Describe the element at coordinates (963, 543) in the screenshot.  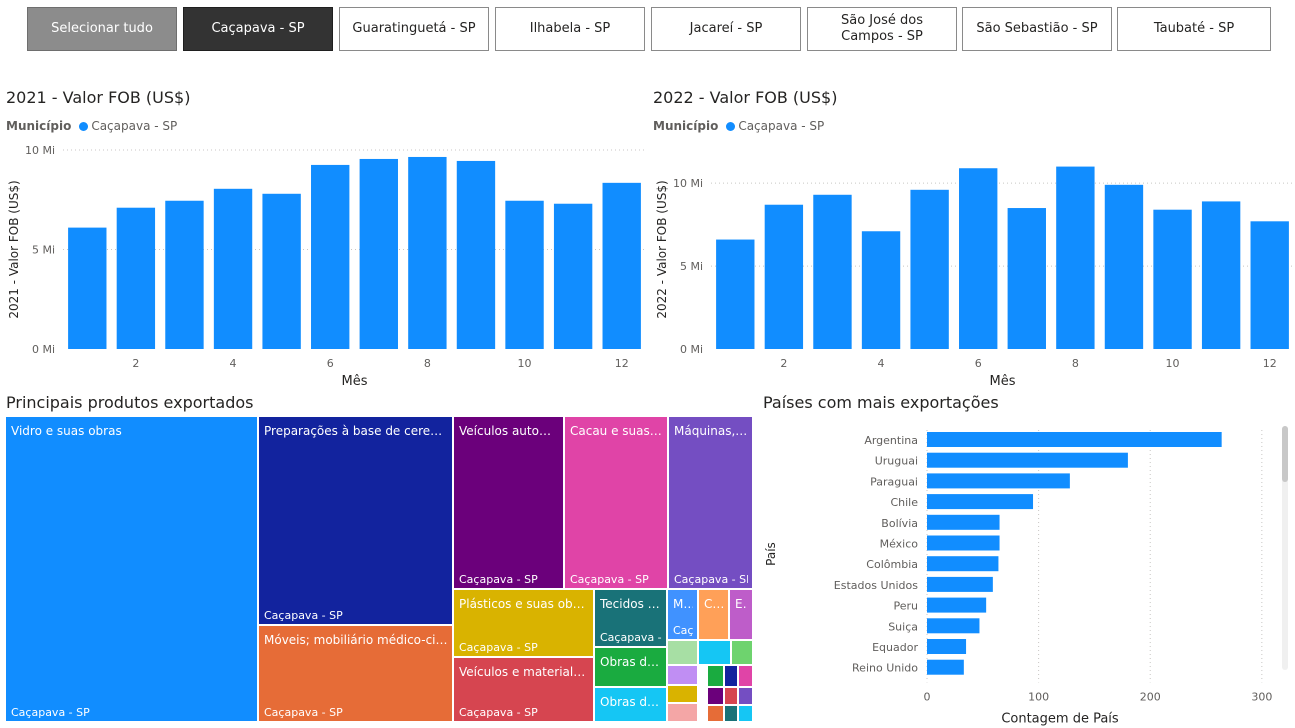
I see `bar-méxico` at that location.